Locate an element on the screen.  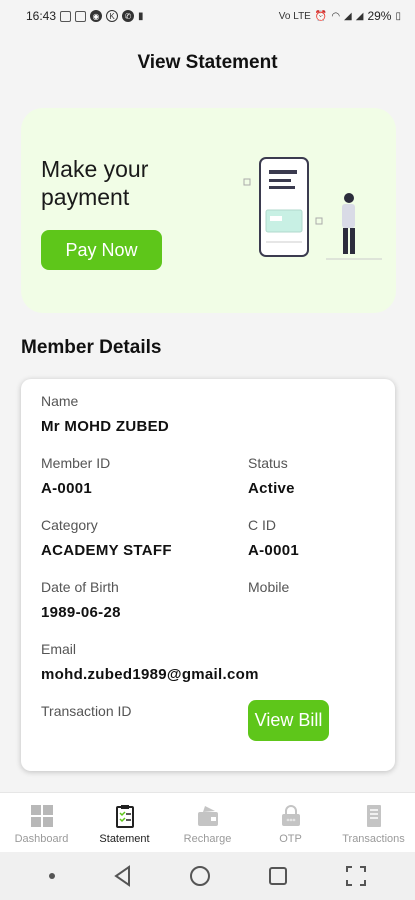
nav-item-recharge: Recharge is located at coordinates (207, 822).